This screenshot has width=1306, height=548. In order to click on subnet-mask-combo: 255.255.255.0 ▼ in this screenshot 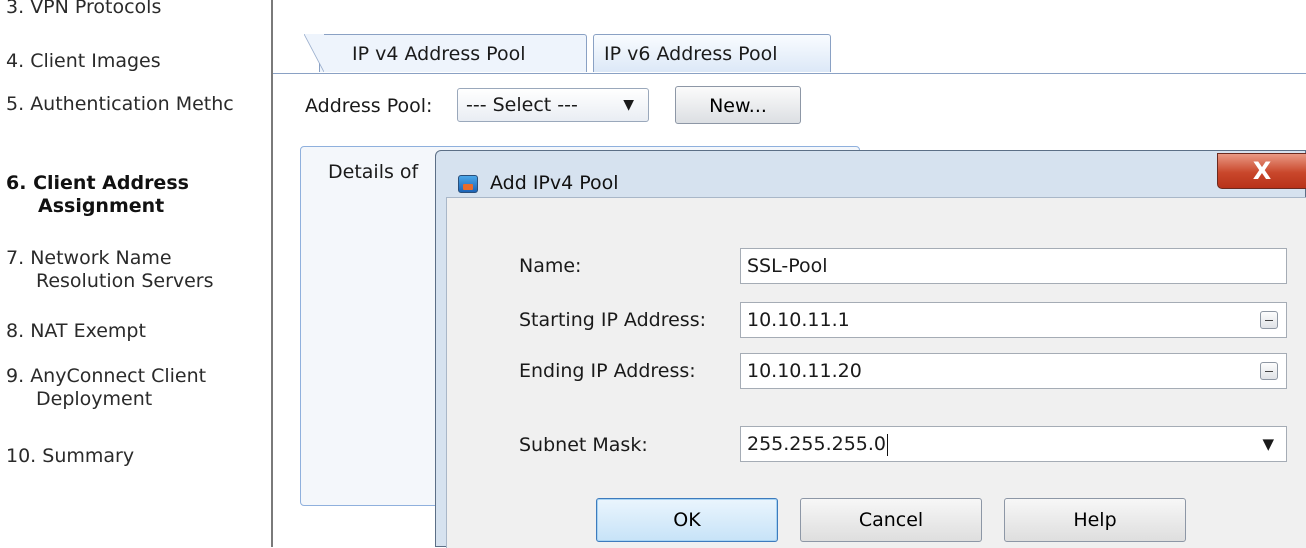, I will do `click(1013, 444)`.